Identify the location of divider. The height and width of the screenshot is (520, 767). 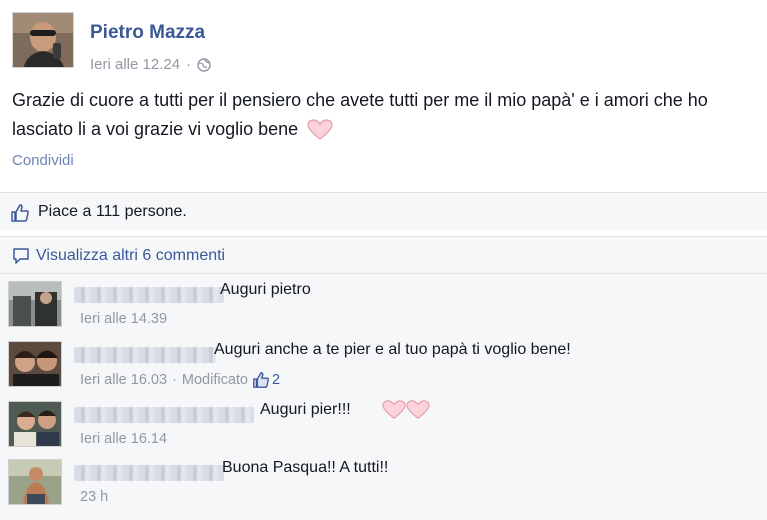
(383, 273).